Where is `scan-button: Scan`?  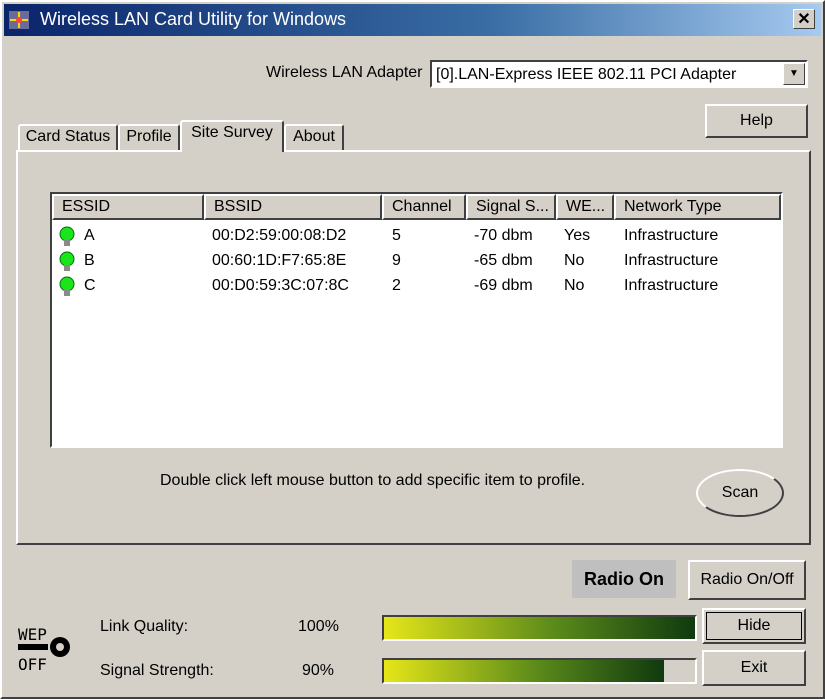
scan-button: Scan is located at coordinates (740, 493).